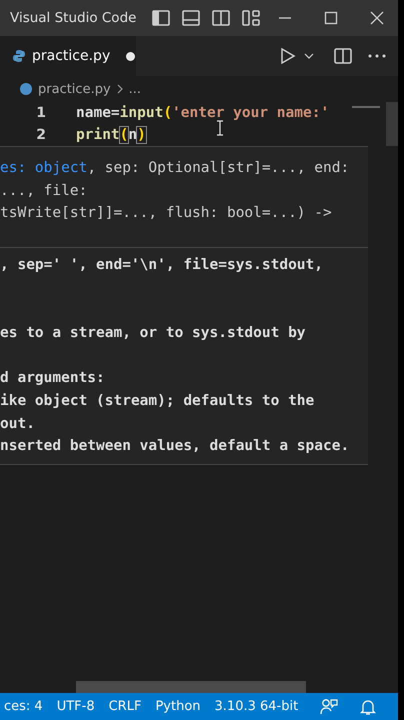 The image size is (404, 720). Describe the element at coordinates (331, 18) in the screenshot. I see `maximize-icon` at that location.